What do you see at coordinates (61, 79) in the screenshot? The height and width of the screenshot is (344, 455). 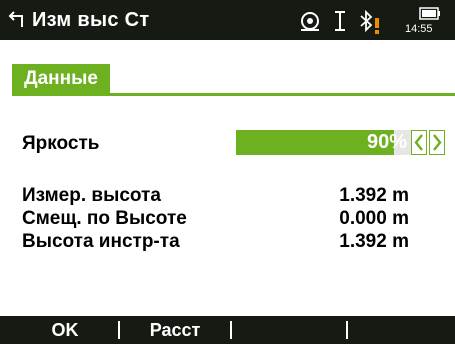 I see `tab-data: Данные` at bounding box center [61, 79].